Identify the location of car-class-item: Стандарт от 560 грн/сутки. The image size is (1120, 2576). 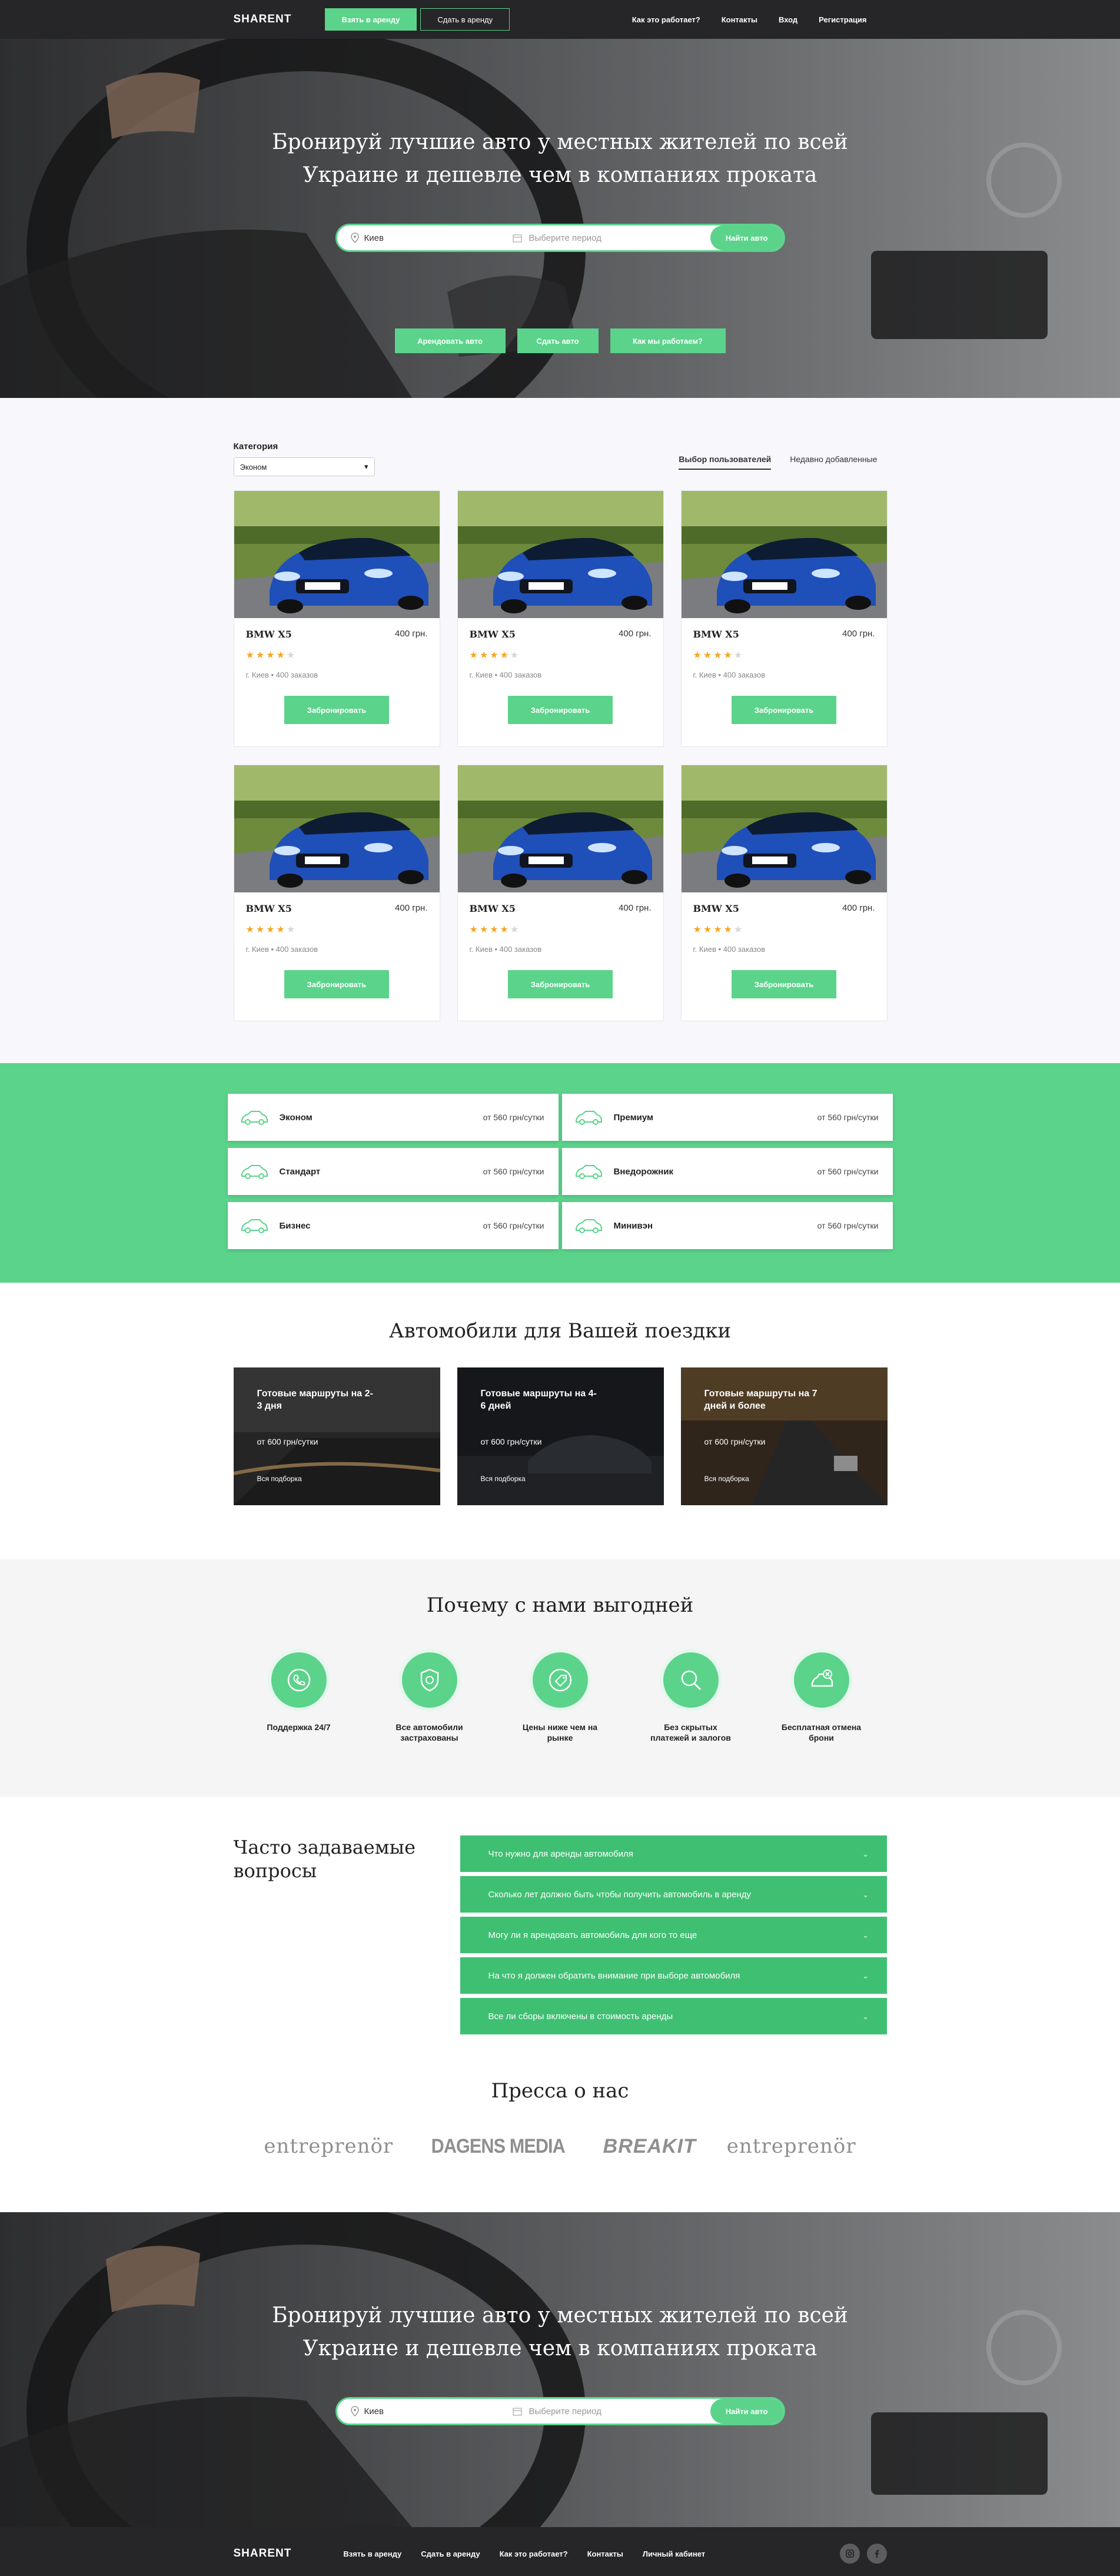
(393, 1171).